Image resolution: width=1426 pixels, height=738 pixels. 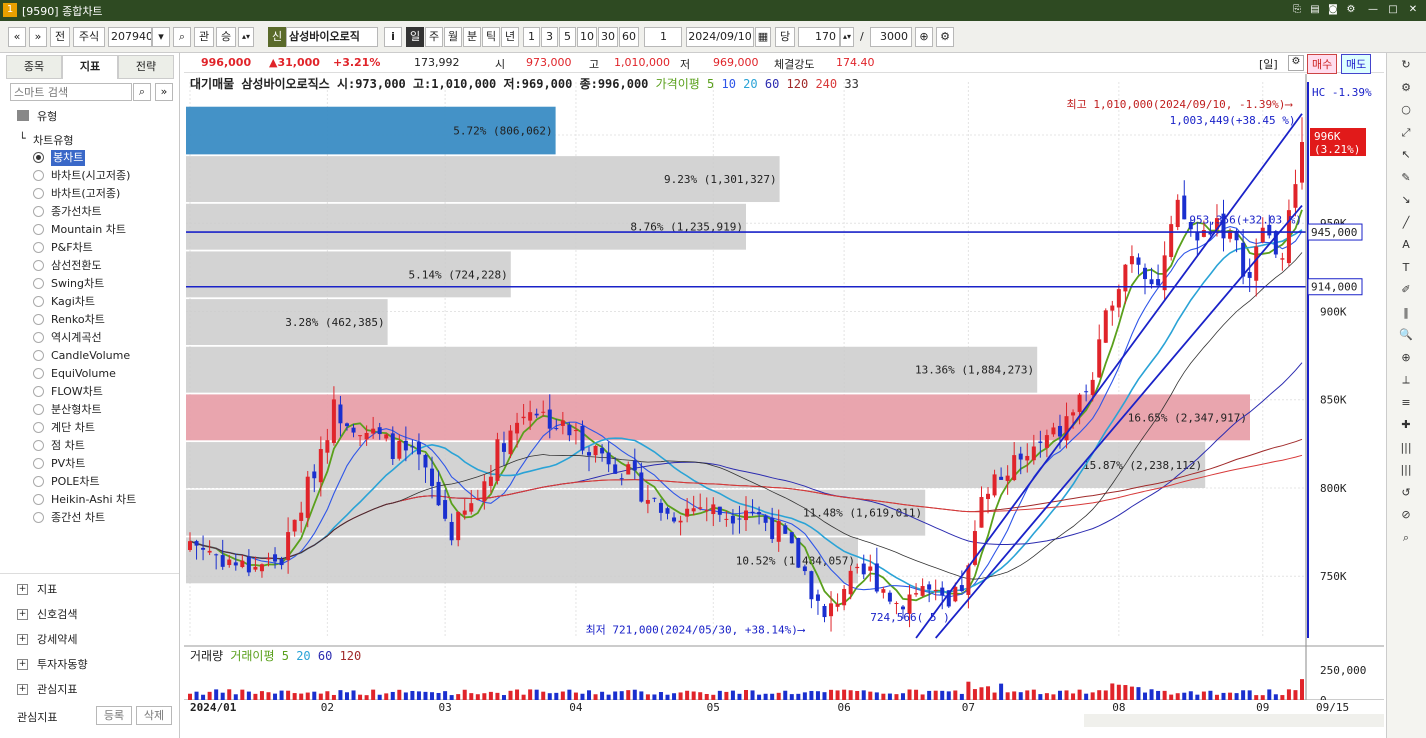 What do you see at coordinates (76, 338) in the screenshot?
I see `chart-type-item: 역시계곡선` at bounding box center [76, 338].